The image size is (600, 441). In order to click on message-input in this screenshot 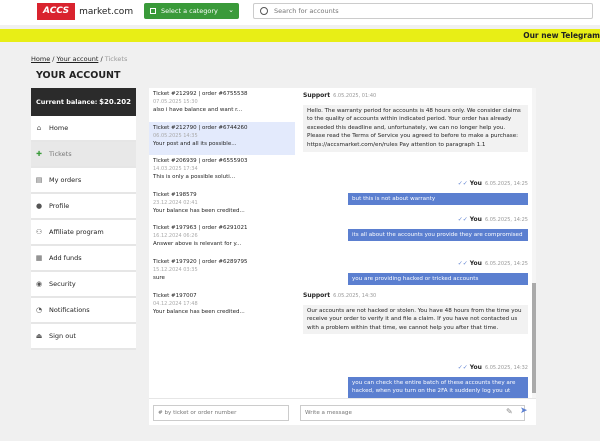, I will do `click(412, 413)`.